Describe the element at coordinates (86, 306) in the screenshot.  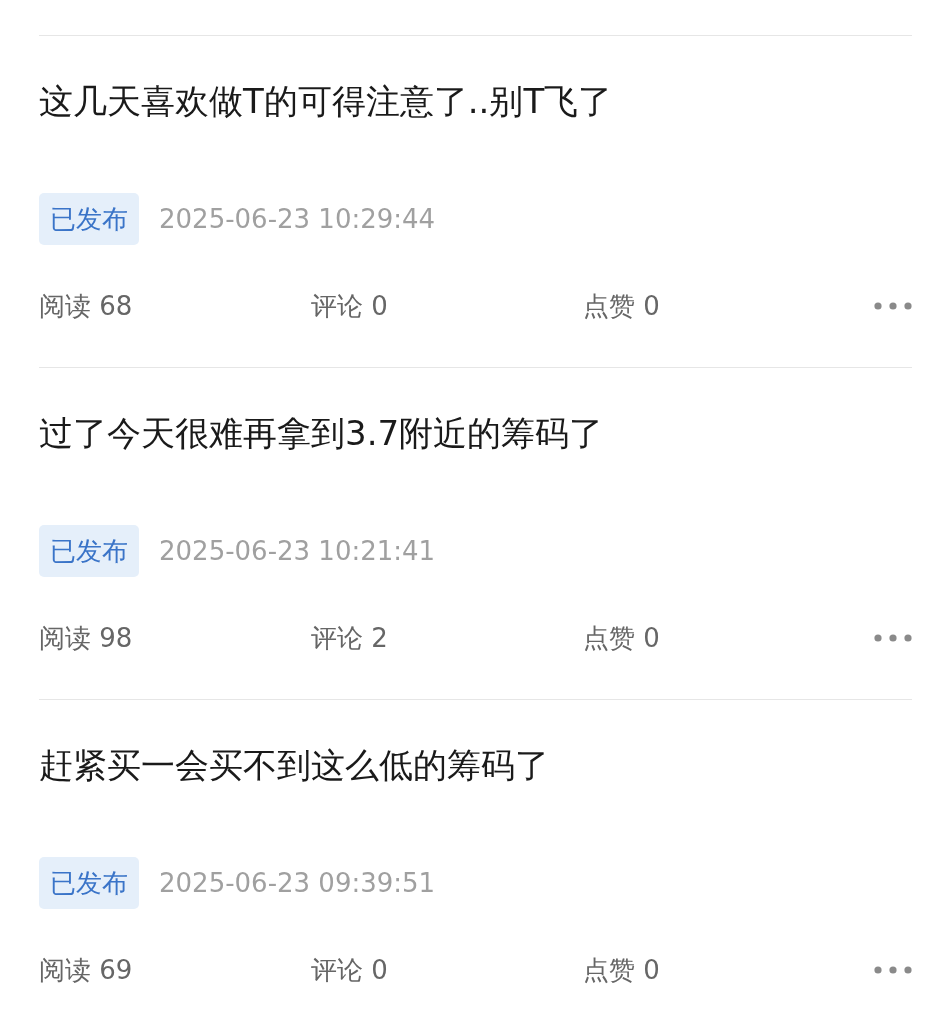
I see `read-count: 阅读 68` at that location.